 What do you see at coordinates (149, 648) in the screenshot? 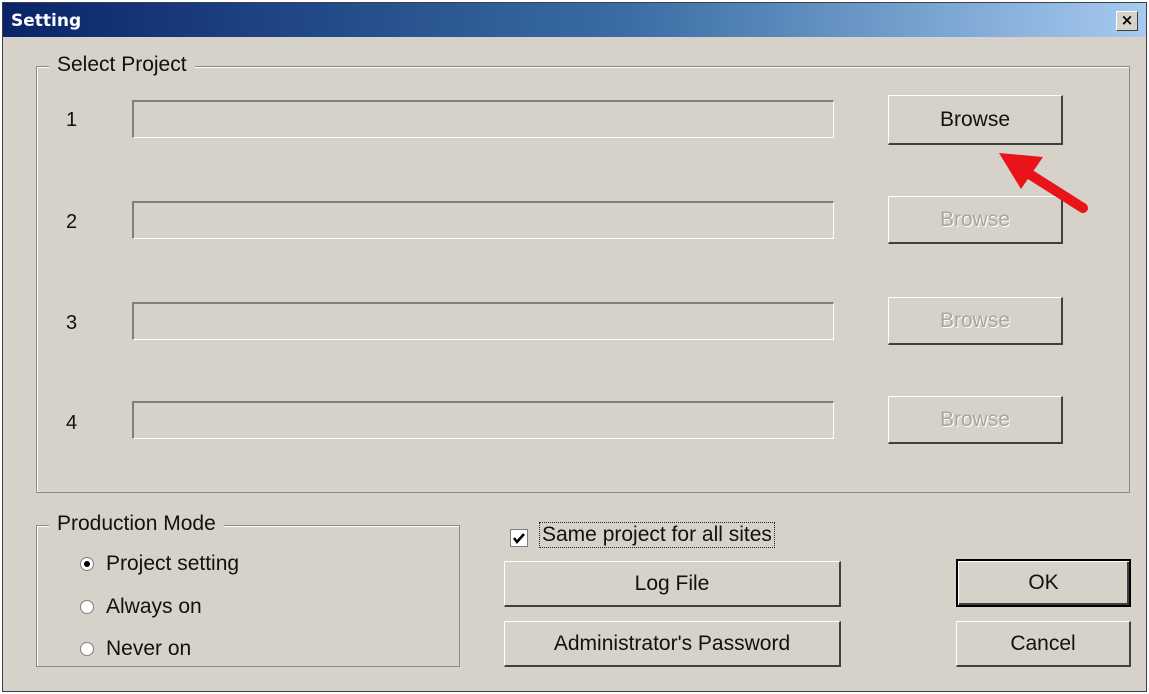
I see `radio-label: Never on` at bounding box center [149, 648].